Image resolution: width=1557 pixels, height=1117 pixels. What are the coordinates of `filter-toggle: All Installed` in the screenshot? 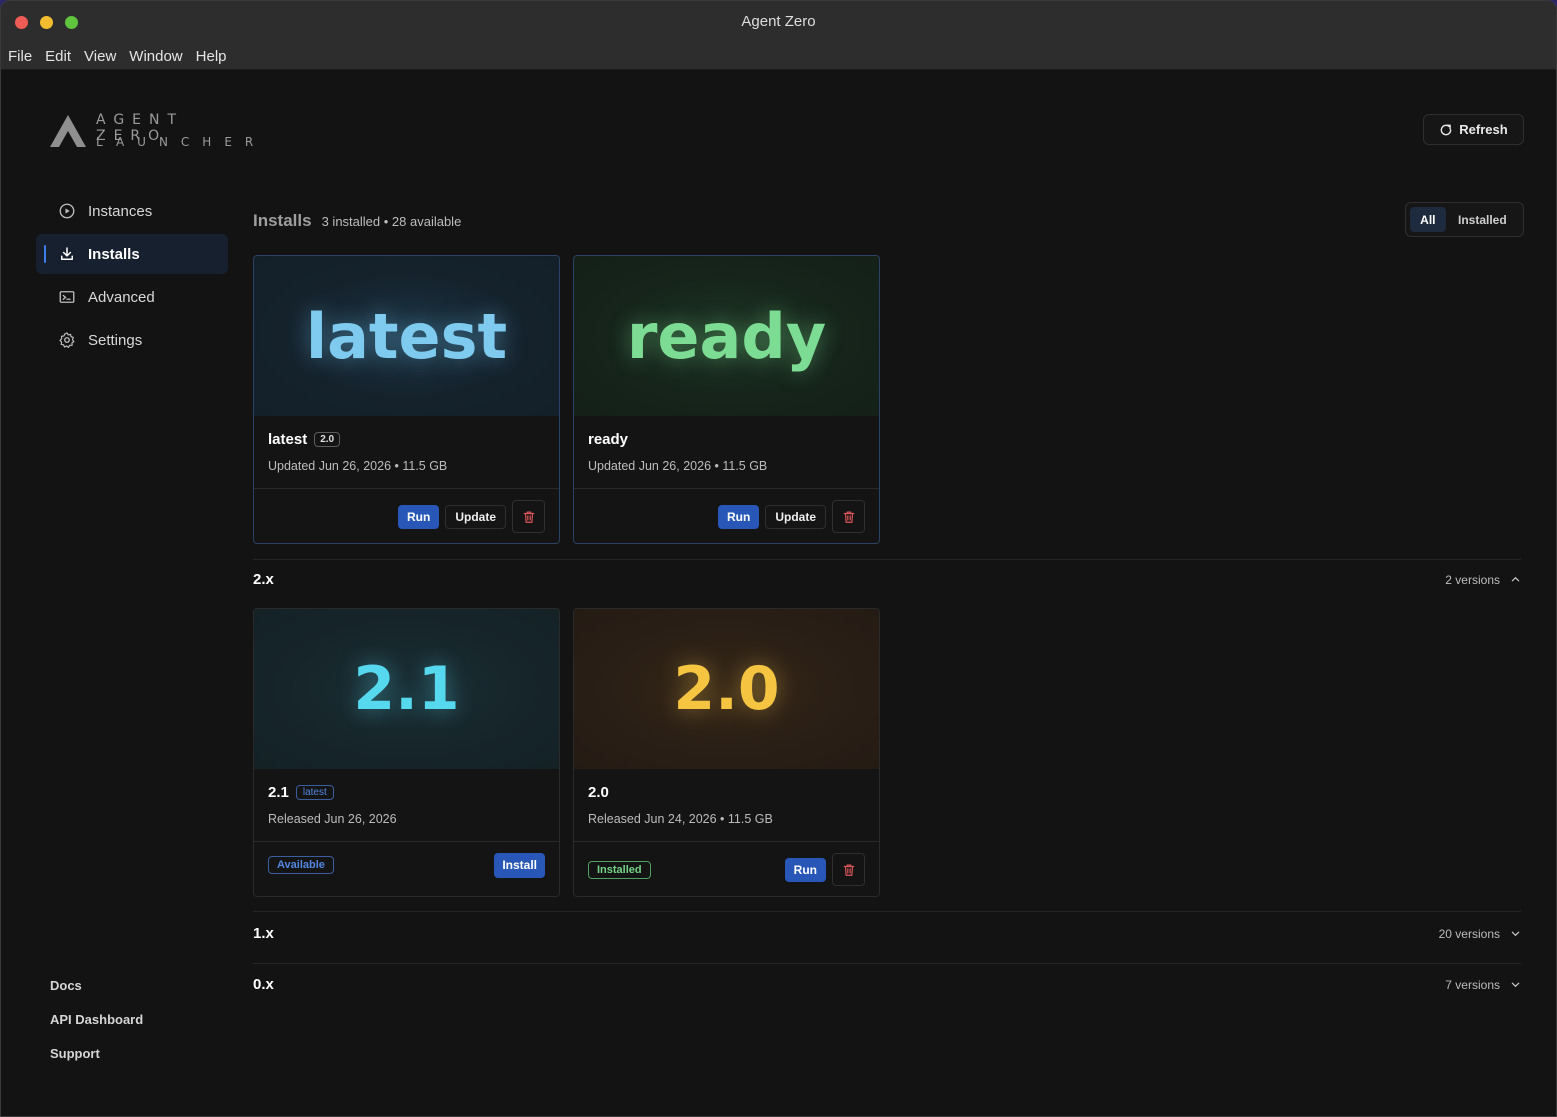 It's located at (1464, 219).